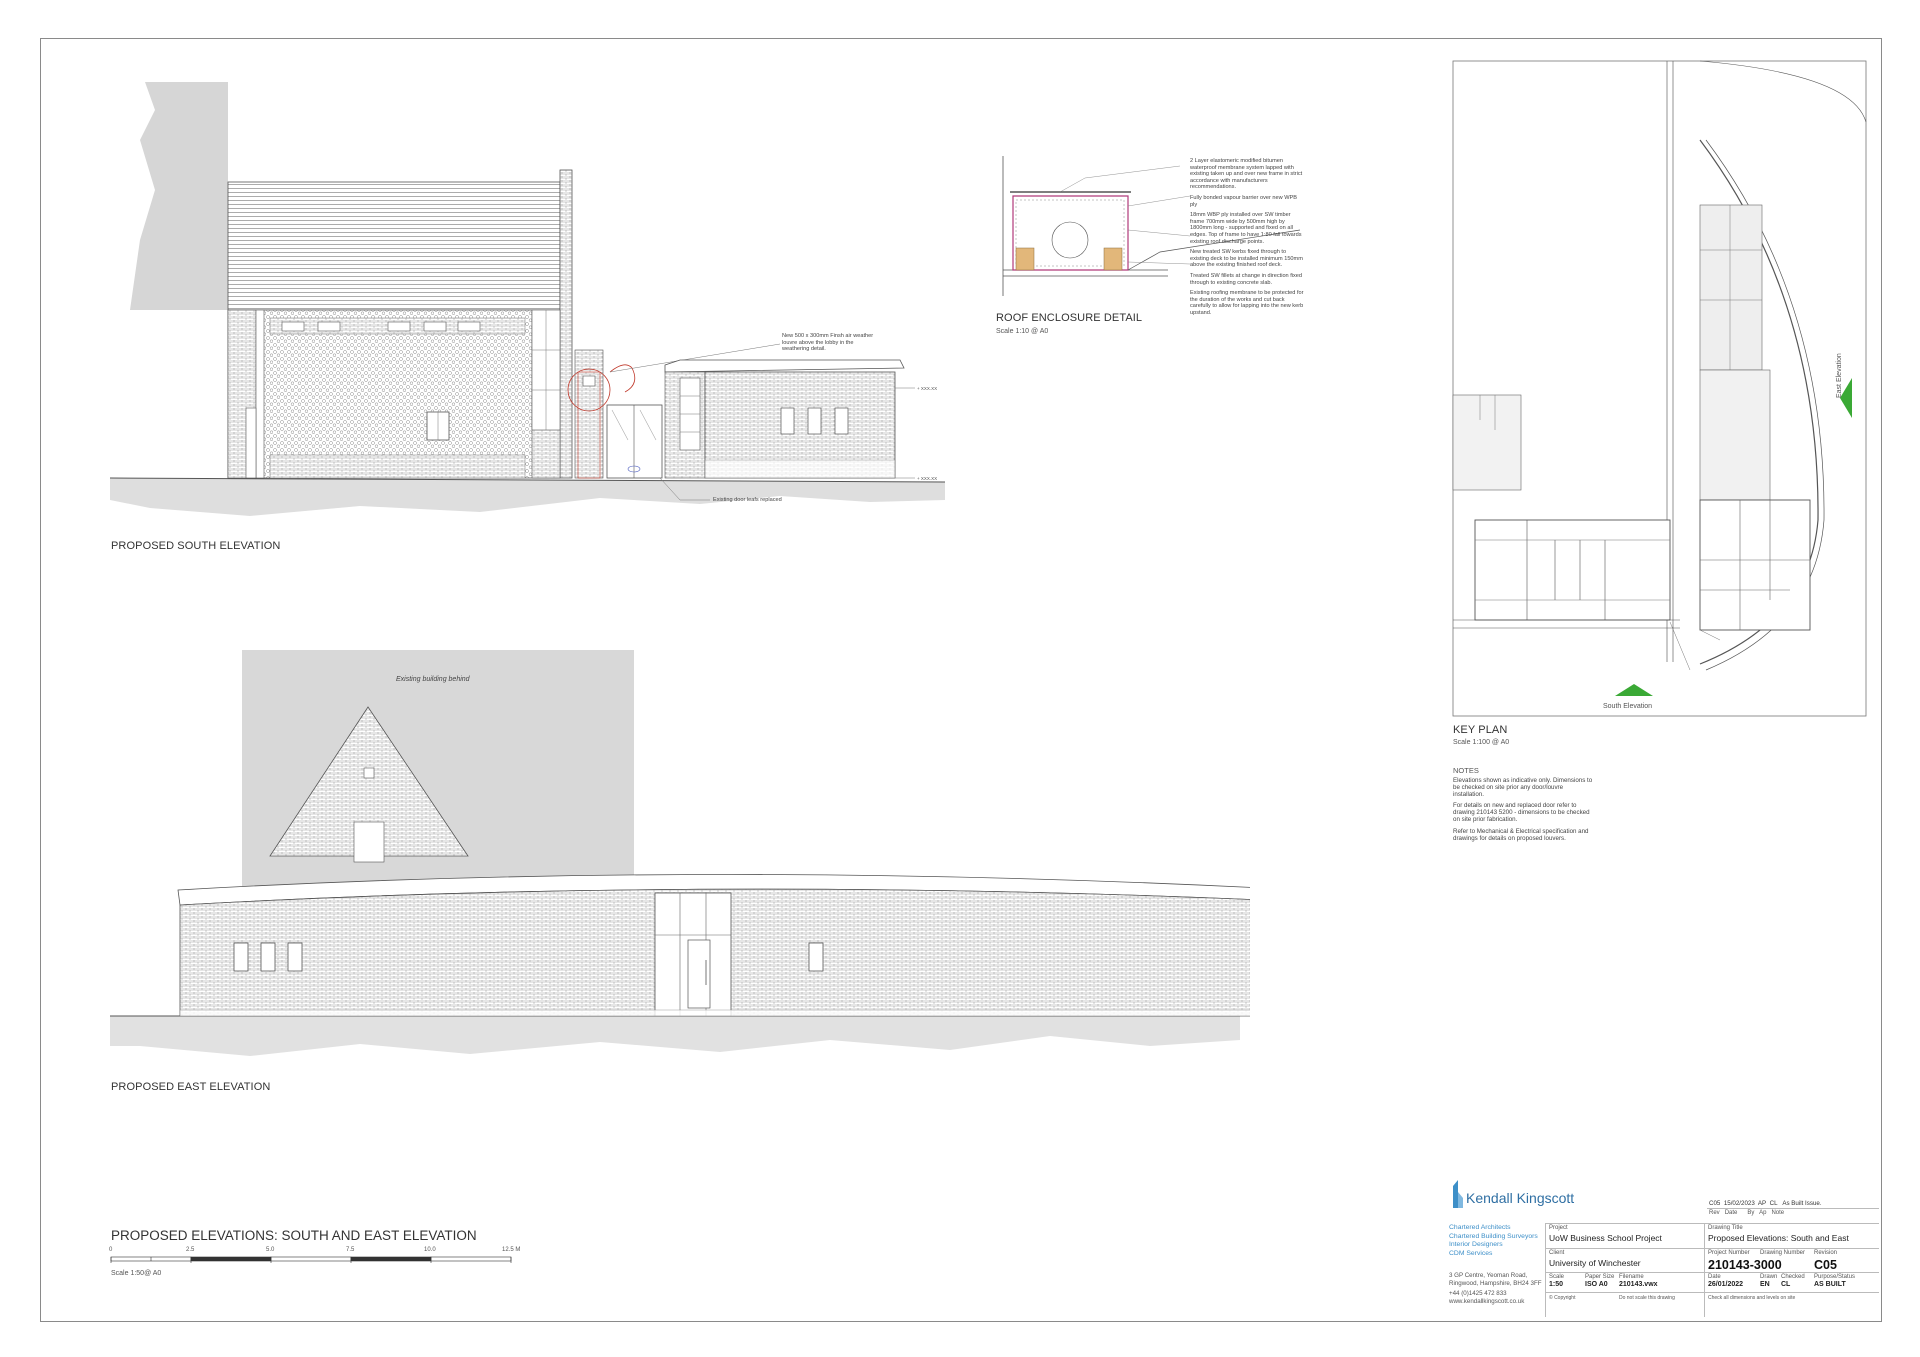 This screenshot has height=1357, width=1920. Describe the element at coordinates (1493, 1236) in the screenshot. I see `service-item: Chartered Building Surveyors` at that location.